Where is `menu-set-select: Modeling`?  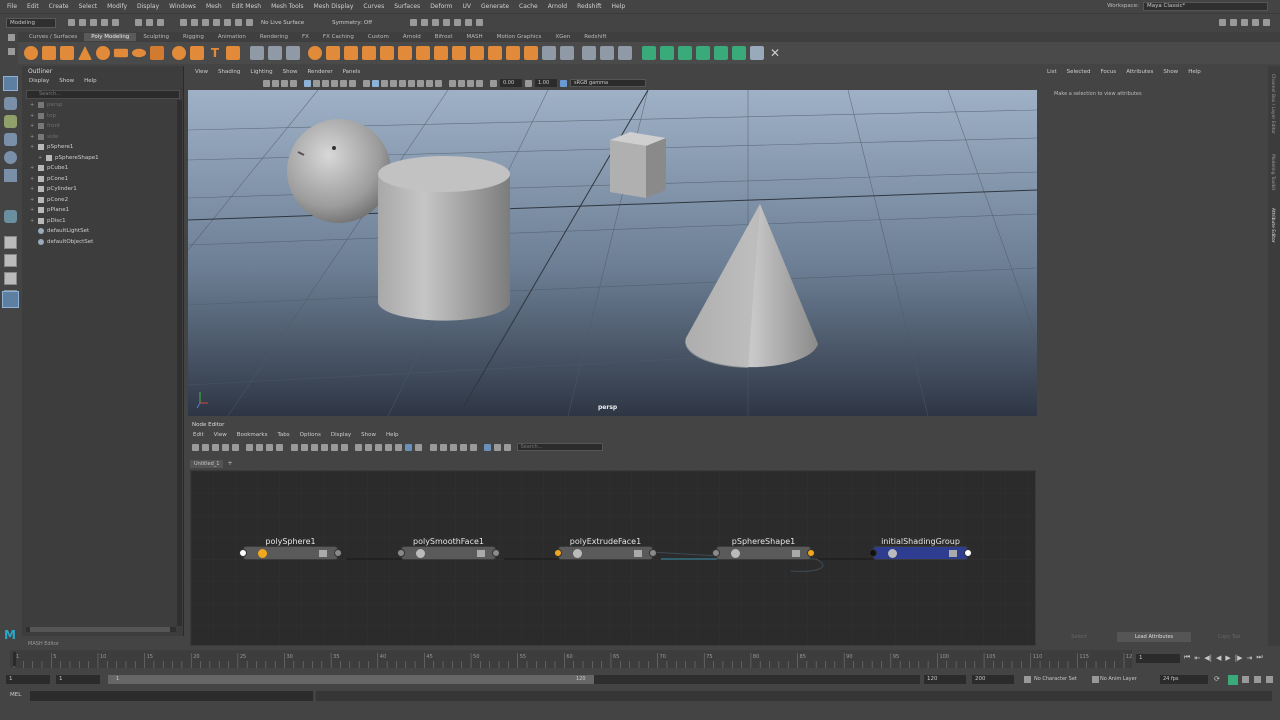 menu-set-select: Modeling is located at coordinates (31, 22).